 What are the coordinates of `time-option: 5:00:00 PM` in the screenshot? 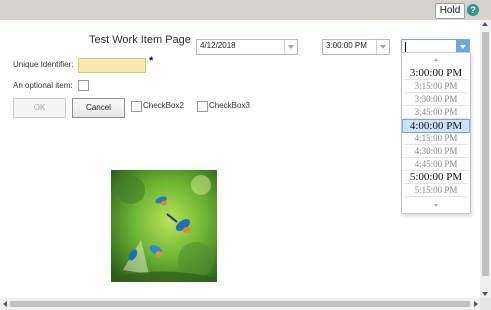 It's located at (436, 177).